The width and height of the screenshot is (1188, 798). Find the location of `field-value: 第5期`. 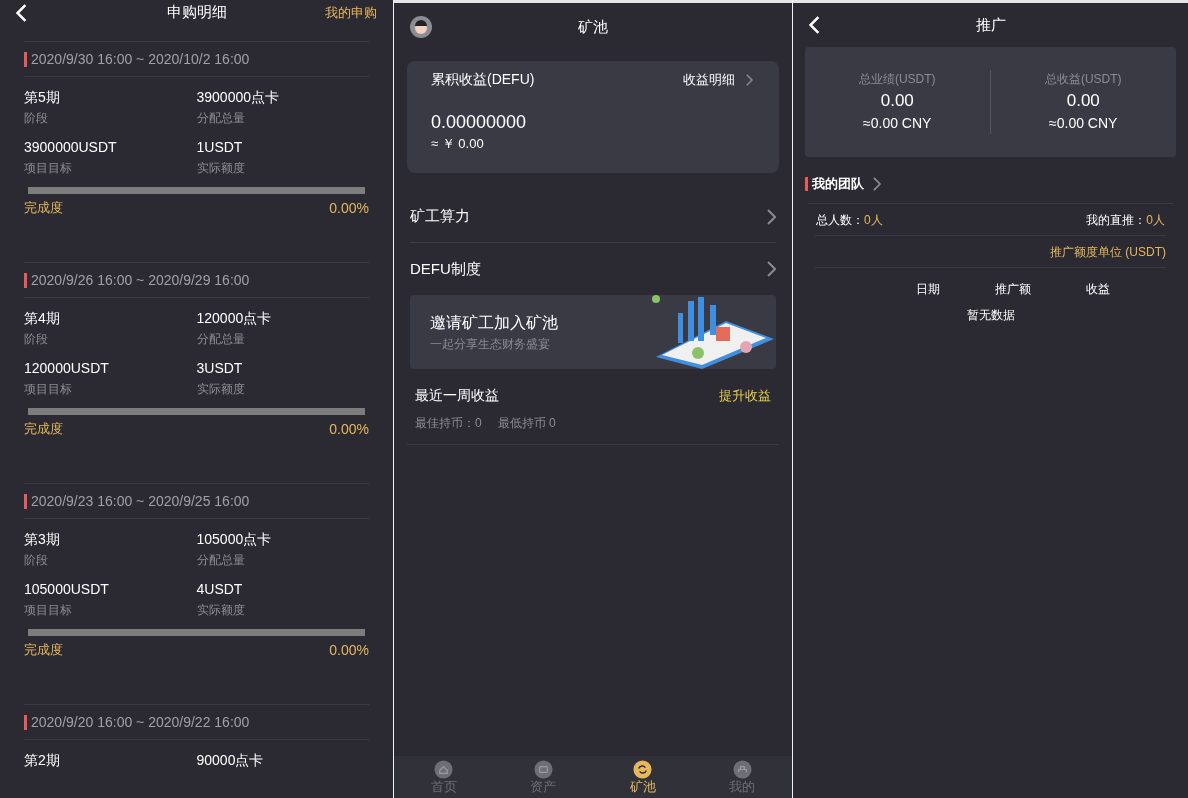

field-value: 第5期 is located at coordinates (42, 97).